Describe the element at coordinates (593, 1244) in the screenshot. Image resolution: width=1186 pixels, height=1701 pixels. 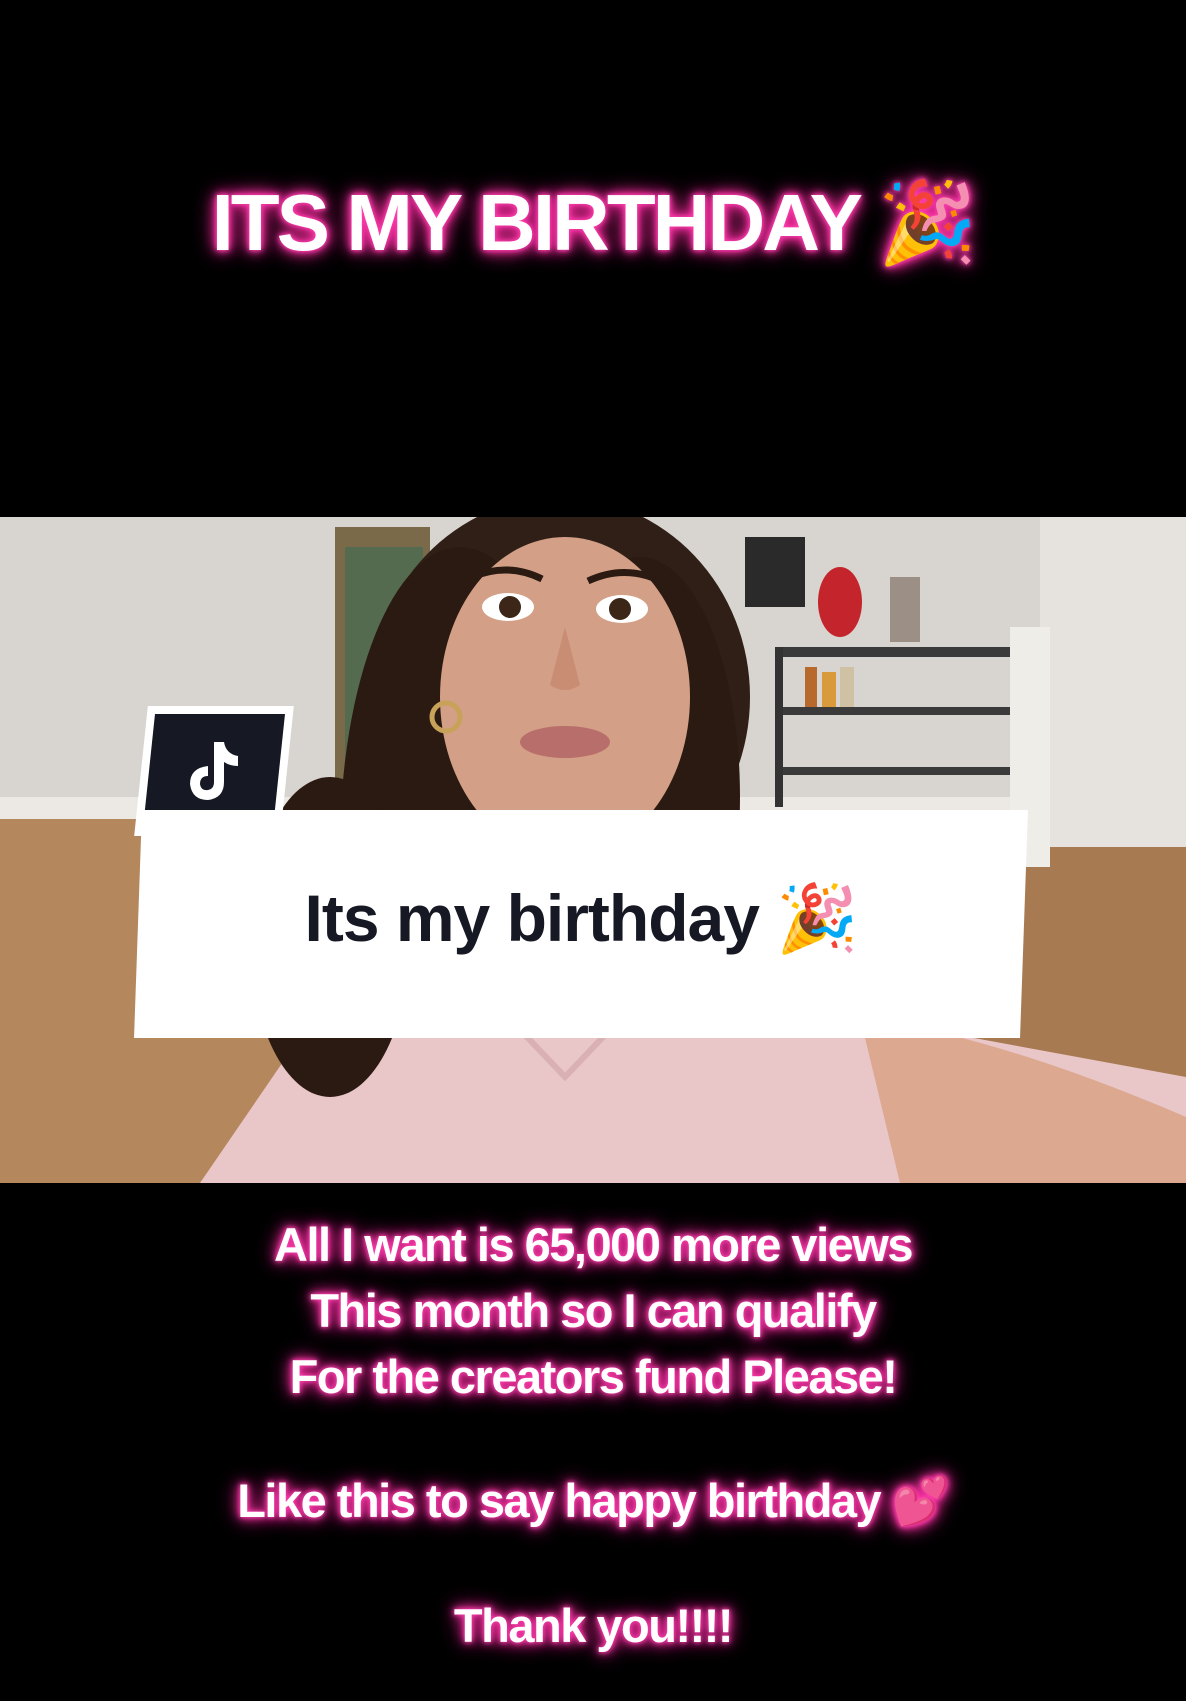
I see `message-line-1: All I want is 65,000 more views` at that location.